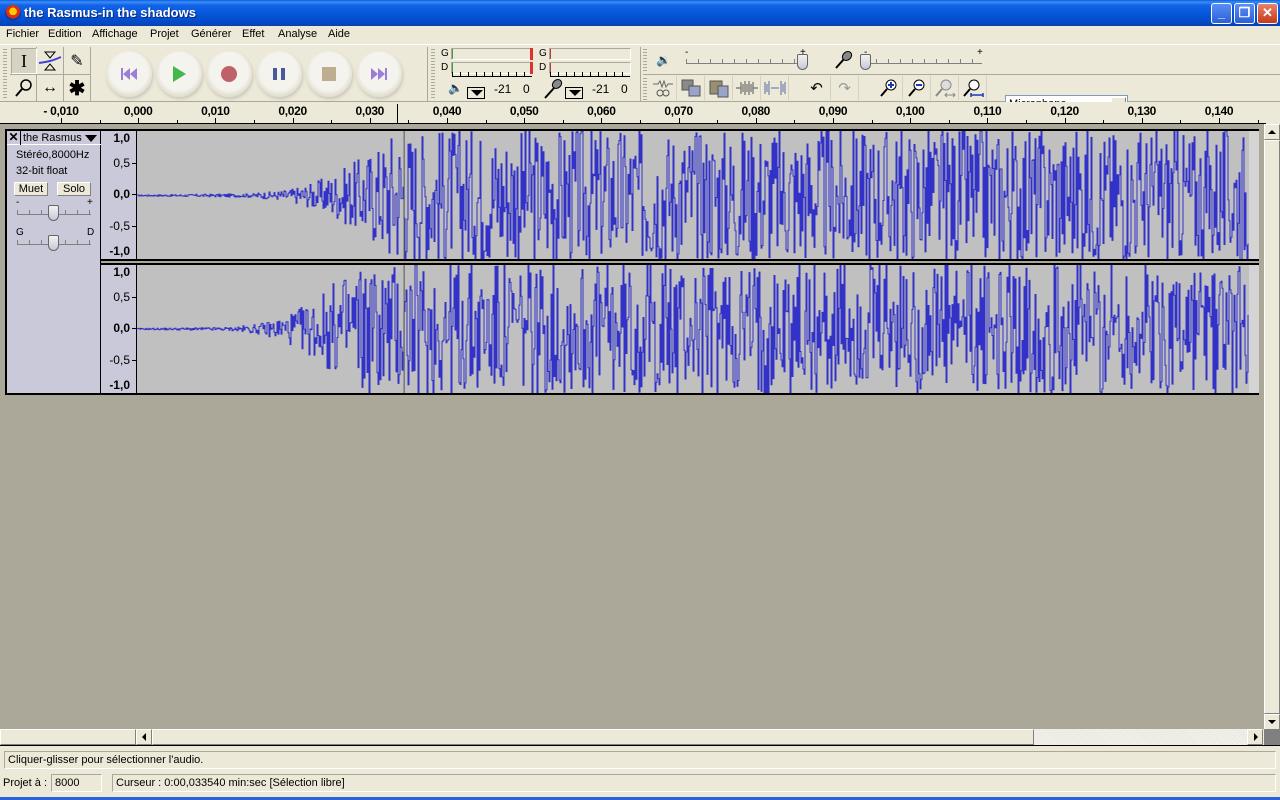 Image resolution: width=1280 pixels, height=800 pixels. What do you see at coordinates (297, 34) in the screenshot?
I see `menu-analyse: Analyse` at bounding box center [297, 34].